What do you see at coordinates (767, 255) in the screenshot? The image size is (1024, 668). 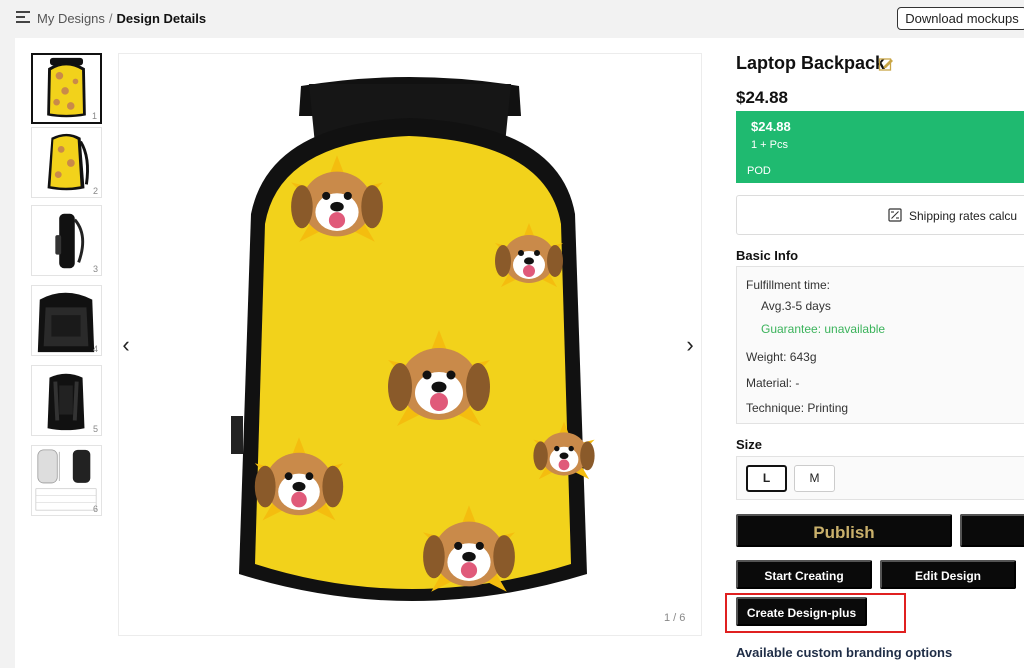 I see `basic-info-heading: Basic Info` at bounding box center [767, 255].